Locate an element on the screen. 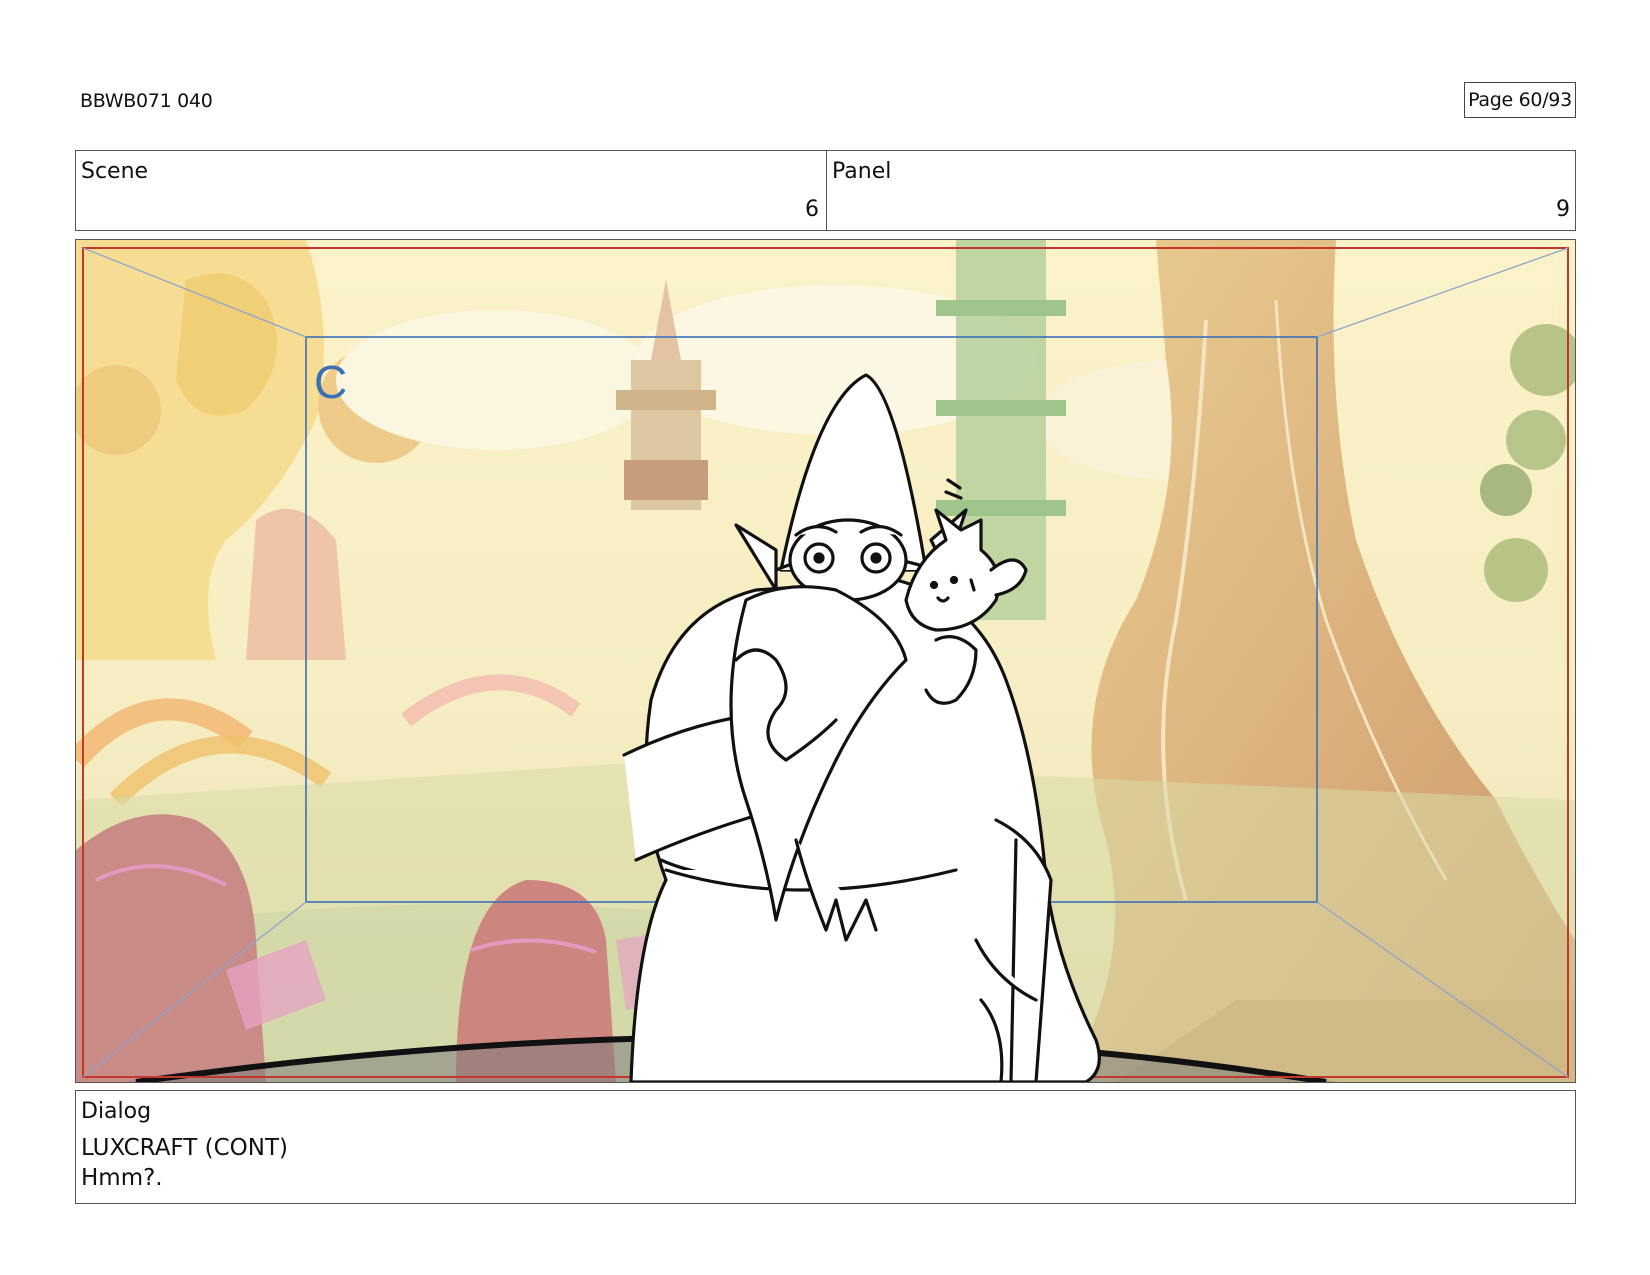 Image resolution: width=1650 pixels, height=1275 pixels. scene-panel-row: Scene 6 Panel 9 is located at coordinates (825, 190).